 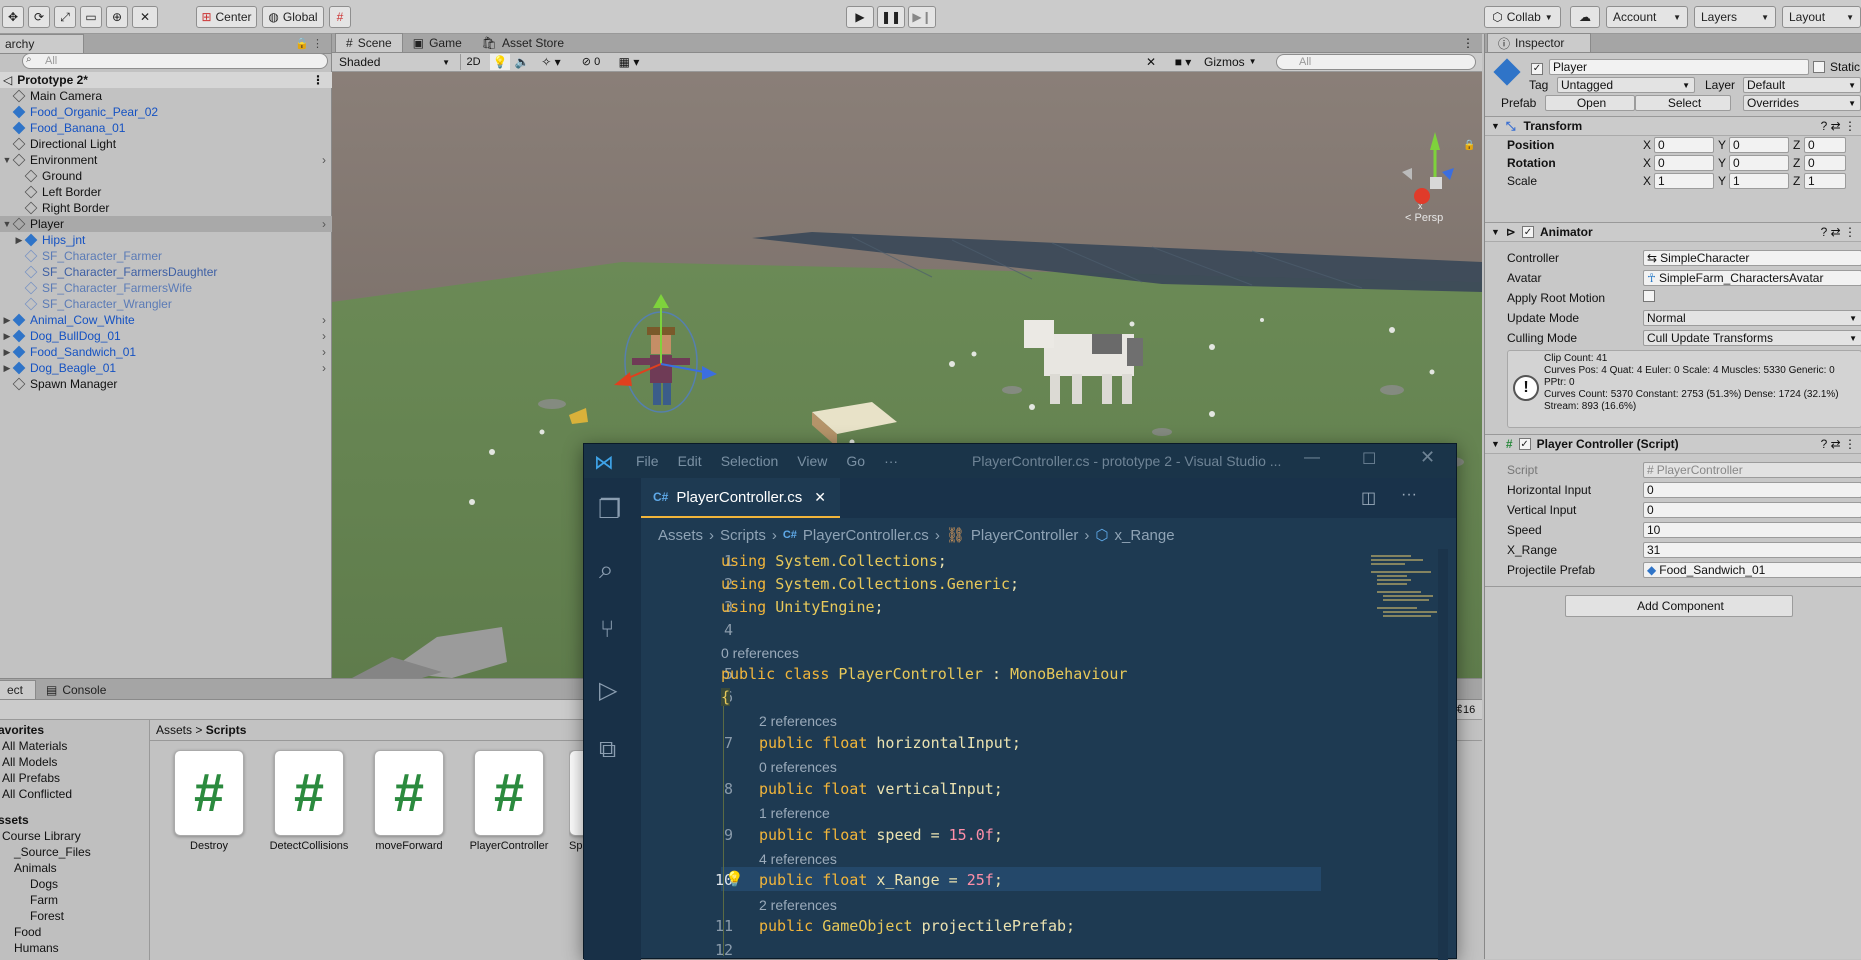 What do you see at coordinates (166, 384) in the screenshot?
I see `hierarchy-item: Spawn Manager` at bounding box center [166, 384].